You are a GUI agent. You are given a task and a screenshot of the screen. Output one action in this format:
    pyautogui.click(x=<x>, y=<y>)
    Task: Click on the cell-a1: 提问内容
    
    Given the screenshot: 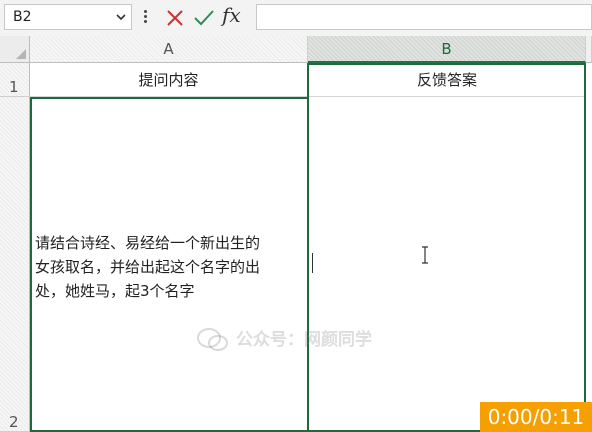 What is the action you would take?
    pyautogui.click(x=169, y=80)
    